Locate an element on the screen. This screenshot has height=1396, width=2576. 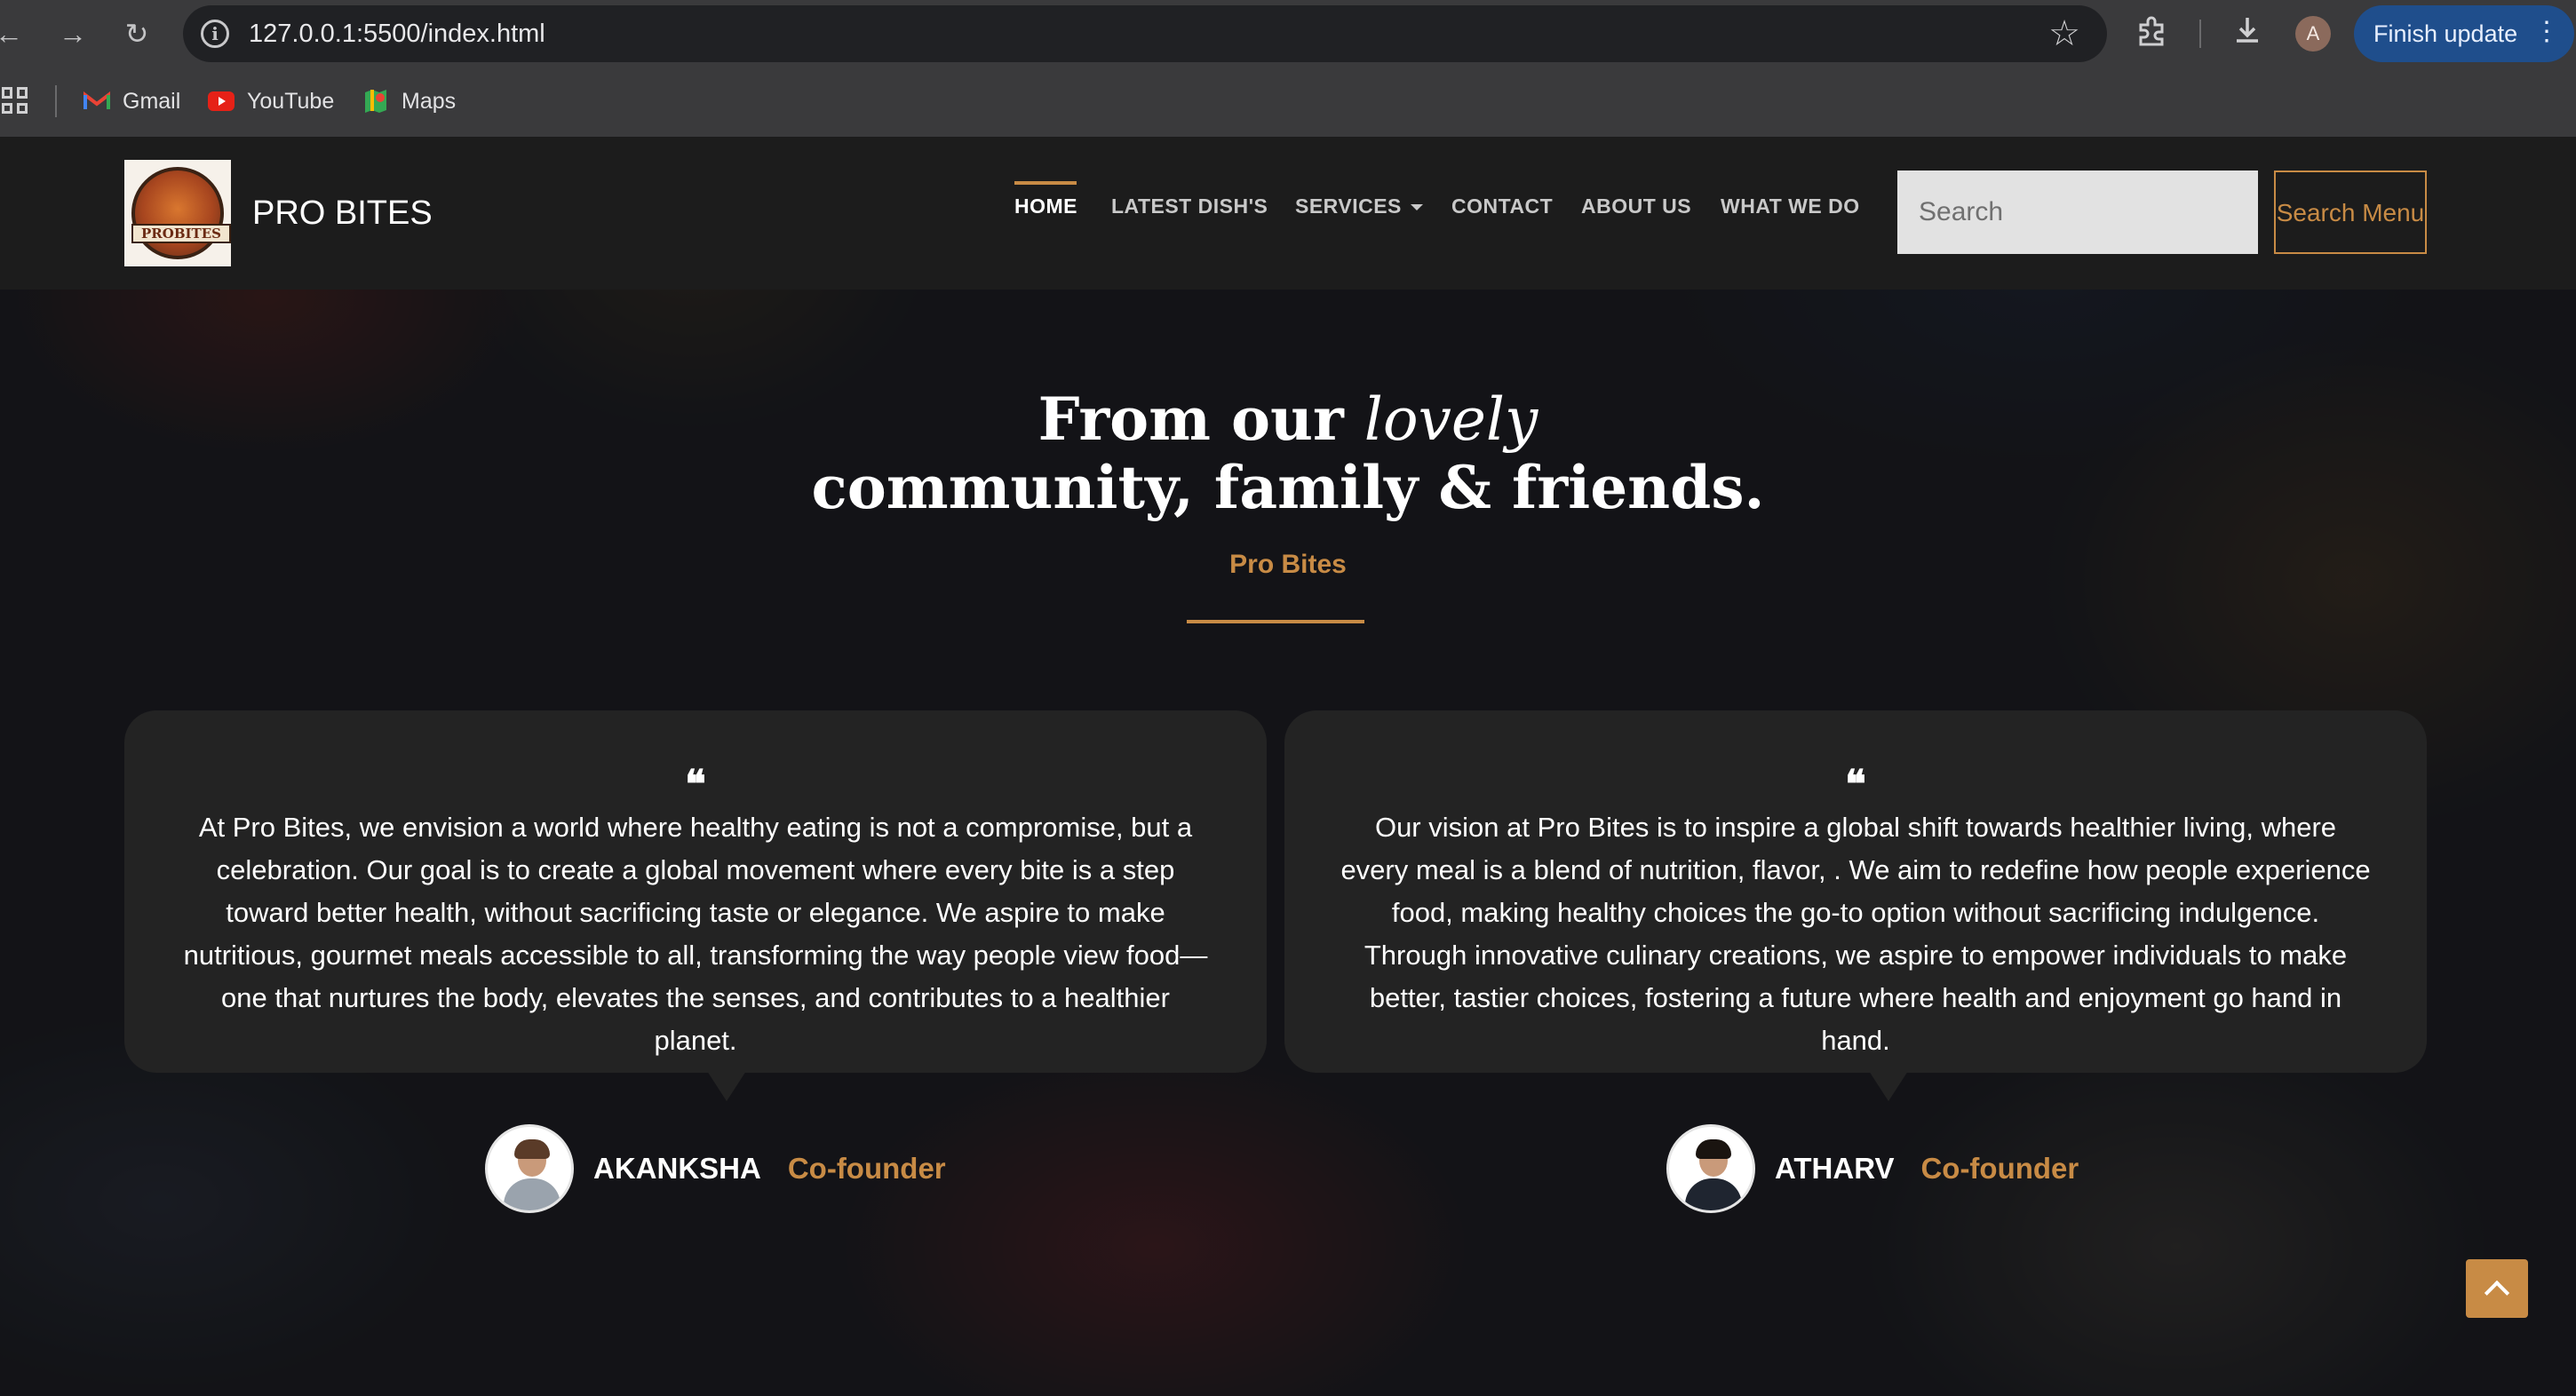
chevron-up-icon is located at coordinates (2497, 1293).